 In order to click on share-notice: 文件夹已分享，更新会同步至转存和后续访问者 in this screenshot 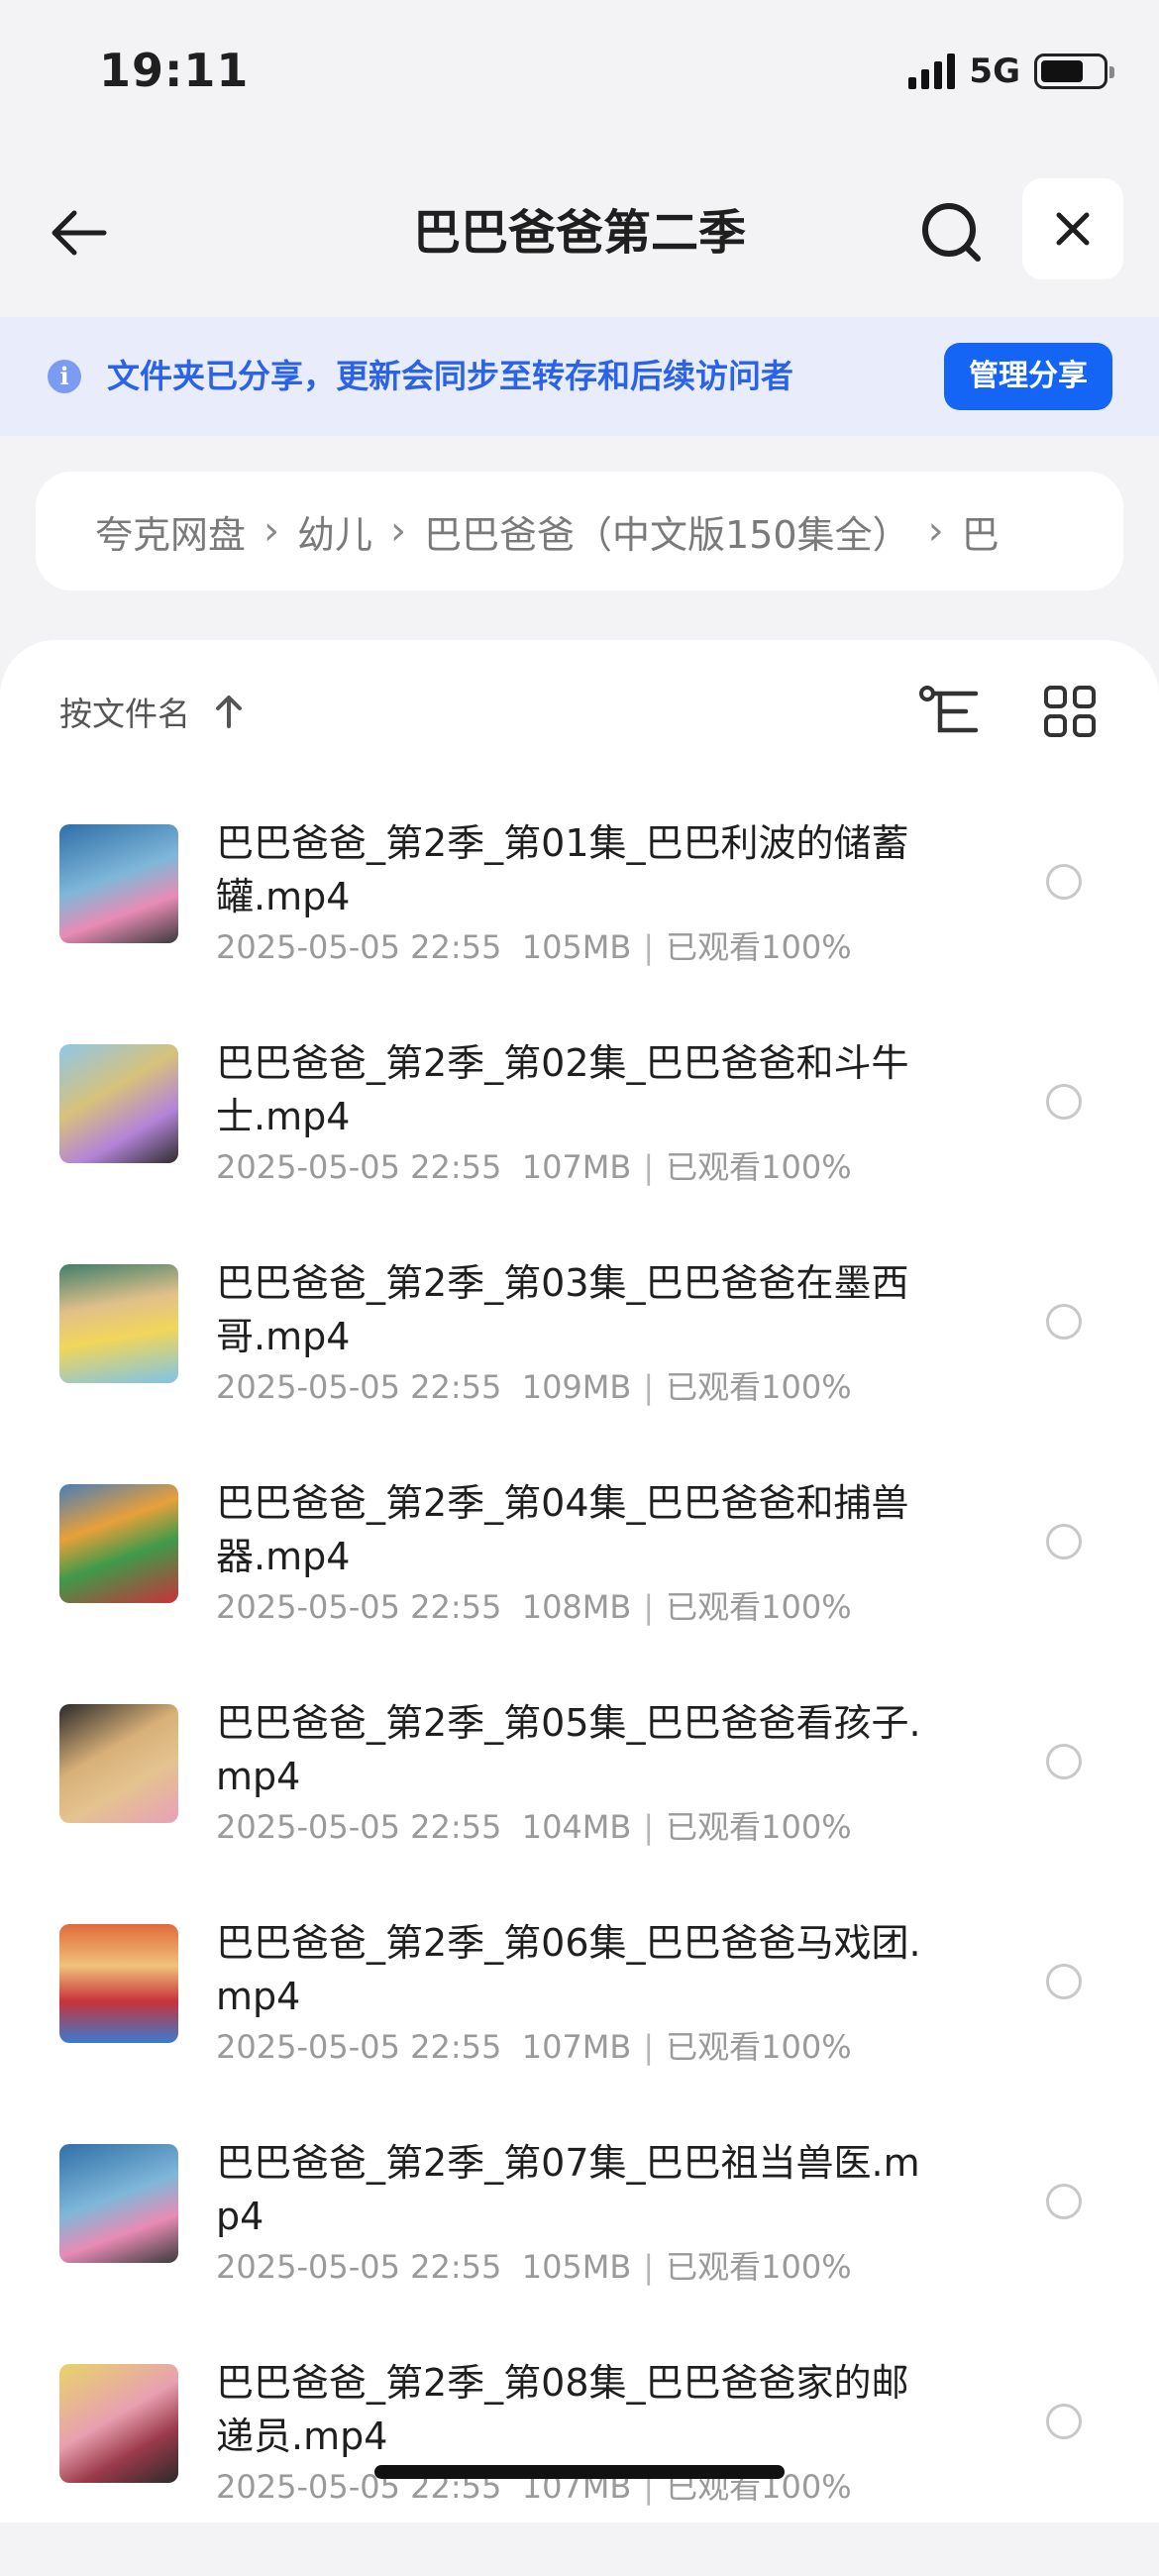, I will do `click(450, 376)`.